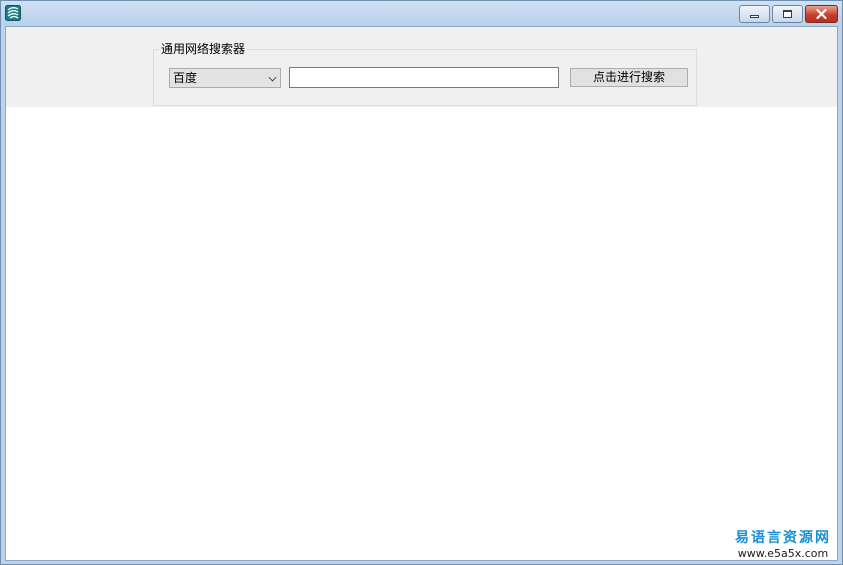 Image resolution: width=843 pixels, height=565 pixels. I want to click on minimize-button, so click(754, 14).